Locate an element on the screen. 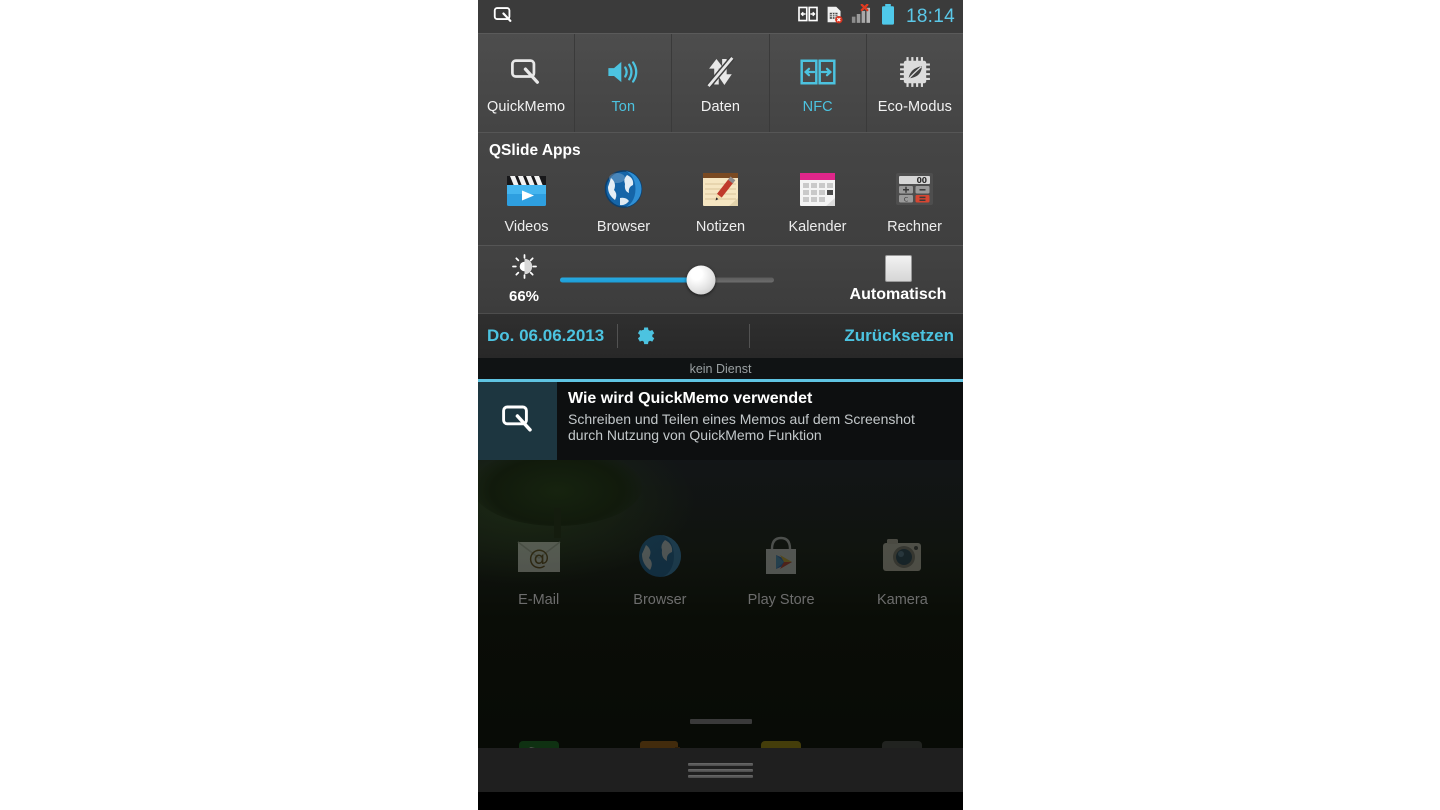  toggle-ton: Ton is located at coordinates (624, 83).